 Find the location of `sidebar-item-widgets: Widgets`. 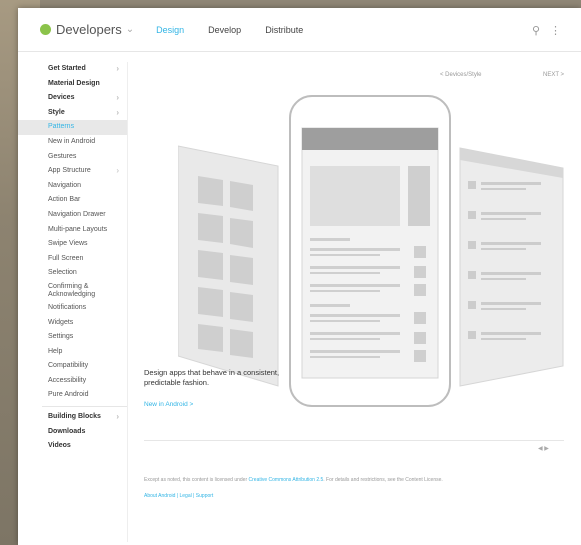

sidebar-item-widgets: Widgets is located at coordinates (72, 323).